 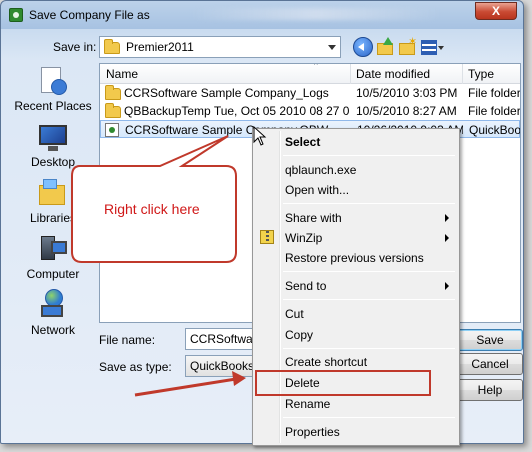 What do you see at coordinates (303, 142) in the screenshot?
I see `menu-item-label: Select` at bounding box center [303, 142].